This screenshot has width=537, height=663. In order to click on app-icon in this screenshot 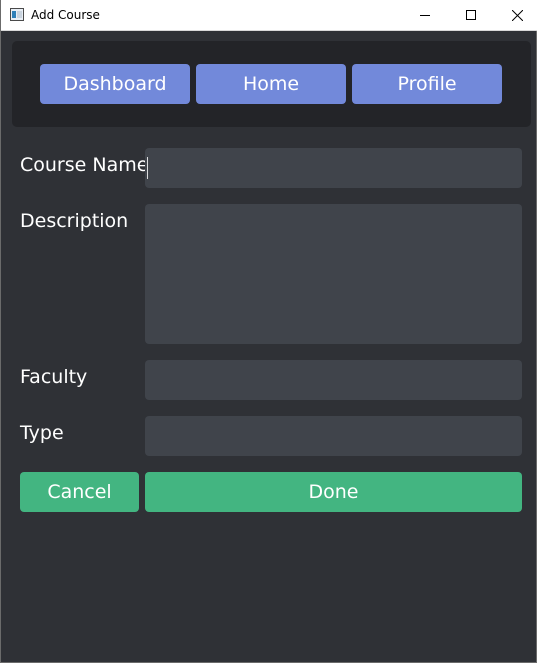, I will do `click(17, 14)`.